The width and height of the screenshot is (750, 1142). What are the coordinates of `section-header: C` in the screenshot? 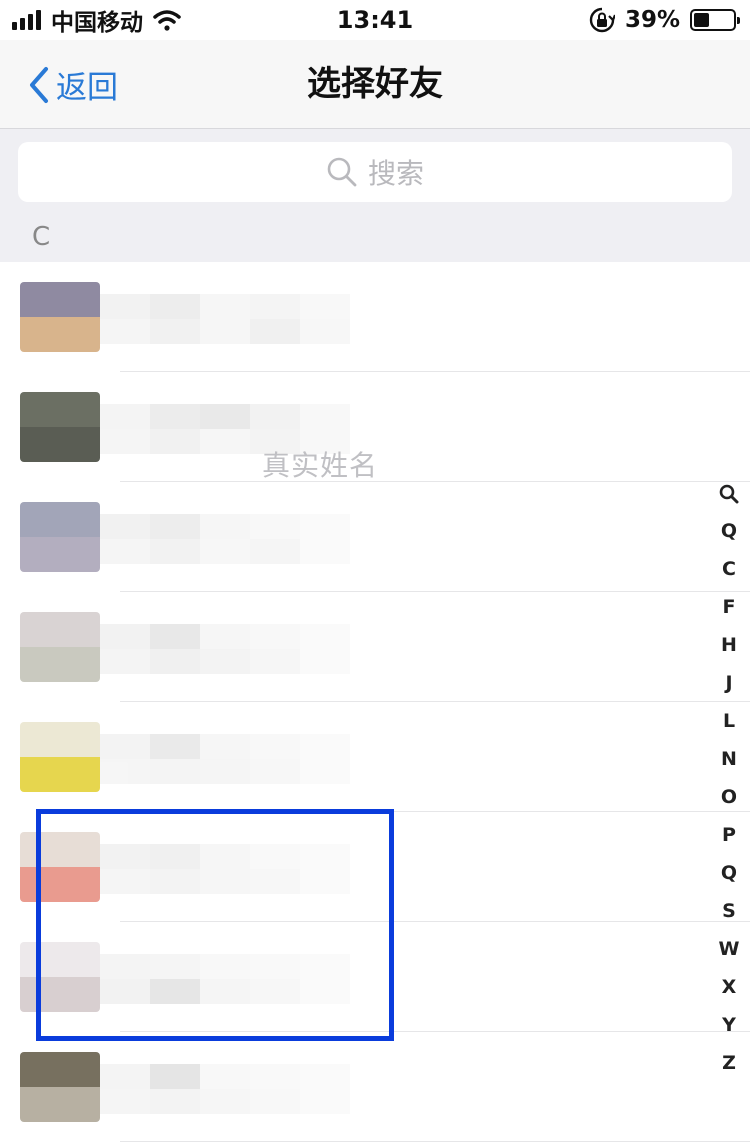 It's located at (375, 239).